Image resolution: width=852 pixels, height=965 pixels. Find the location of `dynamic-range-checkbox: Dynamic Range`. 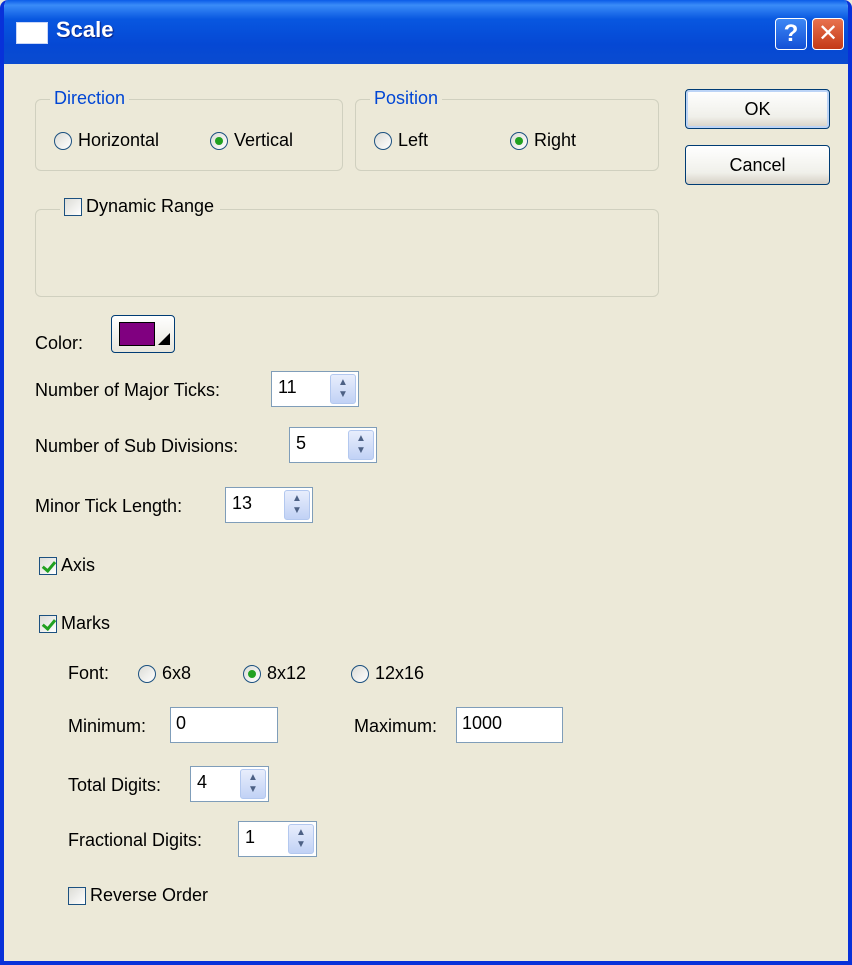

dynamic-range-checkbox: Dynamic Range is located at coordinates (140, 206).